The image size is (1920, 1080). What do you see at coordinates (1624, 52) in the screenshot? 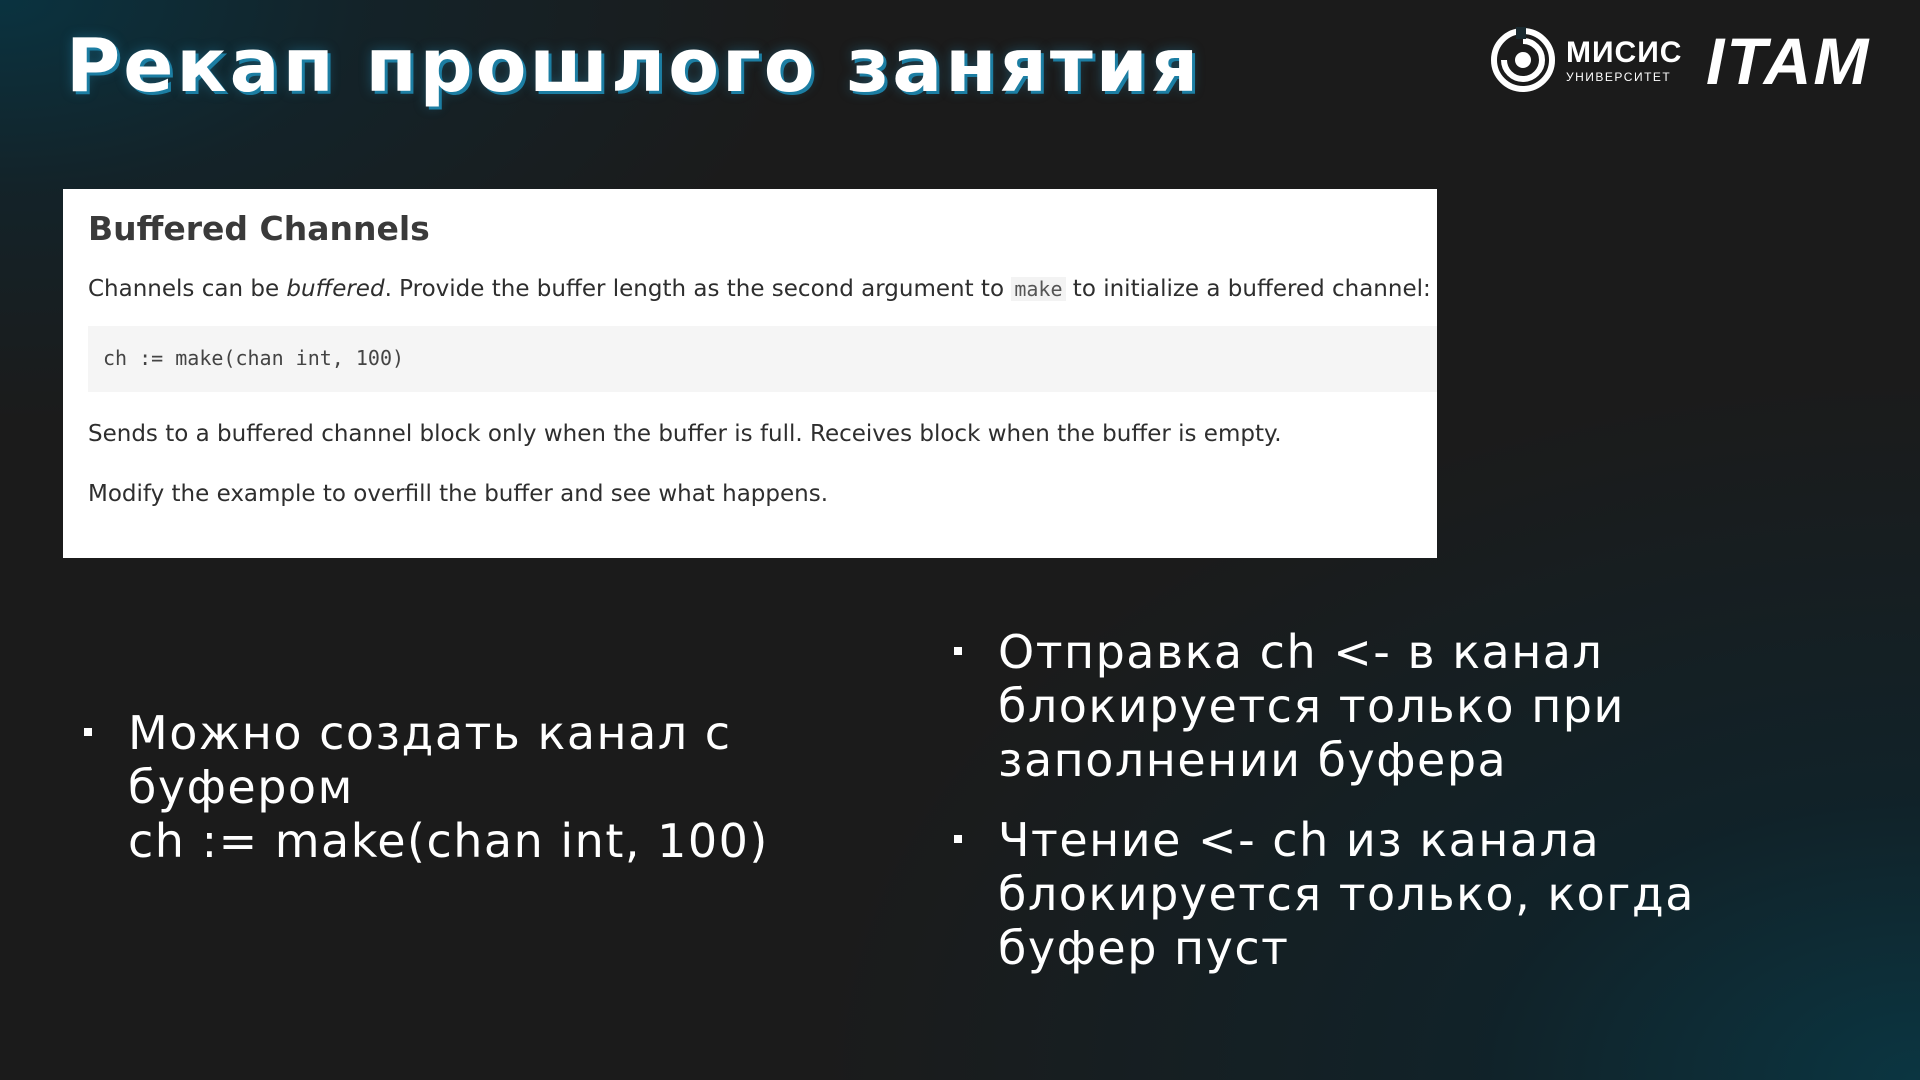
I see `misis-logo-name: МИСИС` at bounding box center [1624, 52].